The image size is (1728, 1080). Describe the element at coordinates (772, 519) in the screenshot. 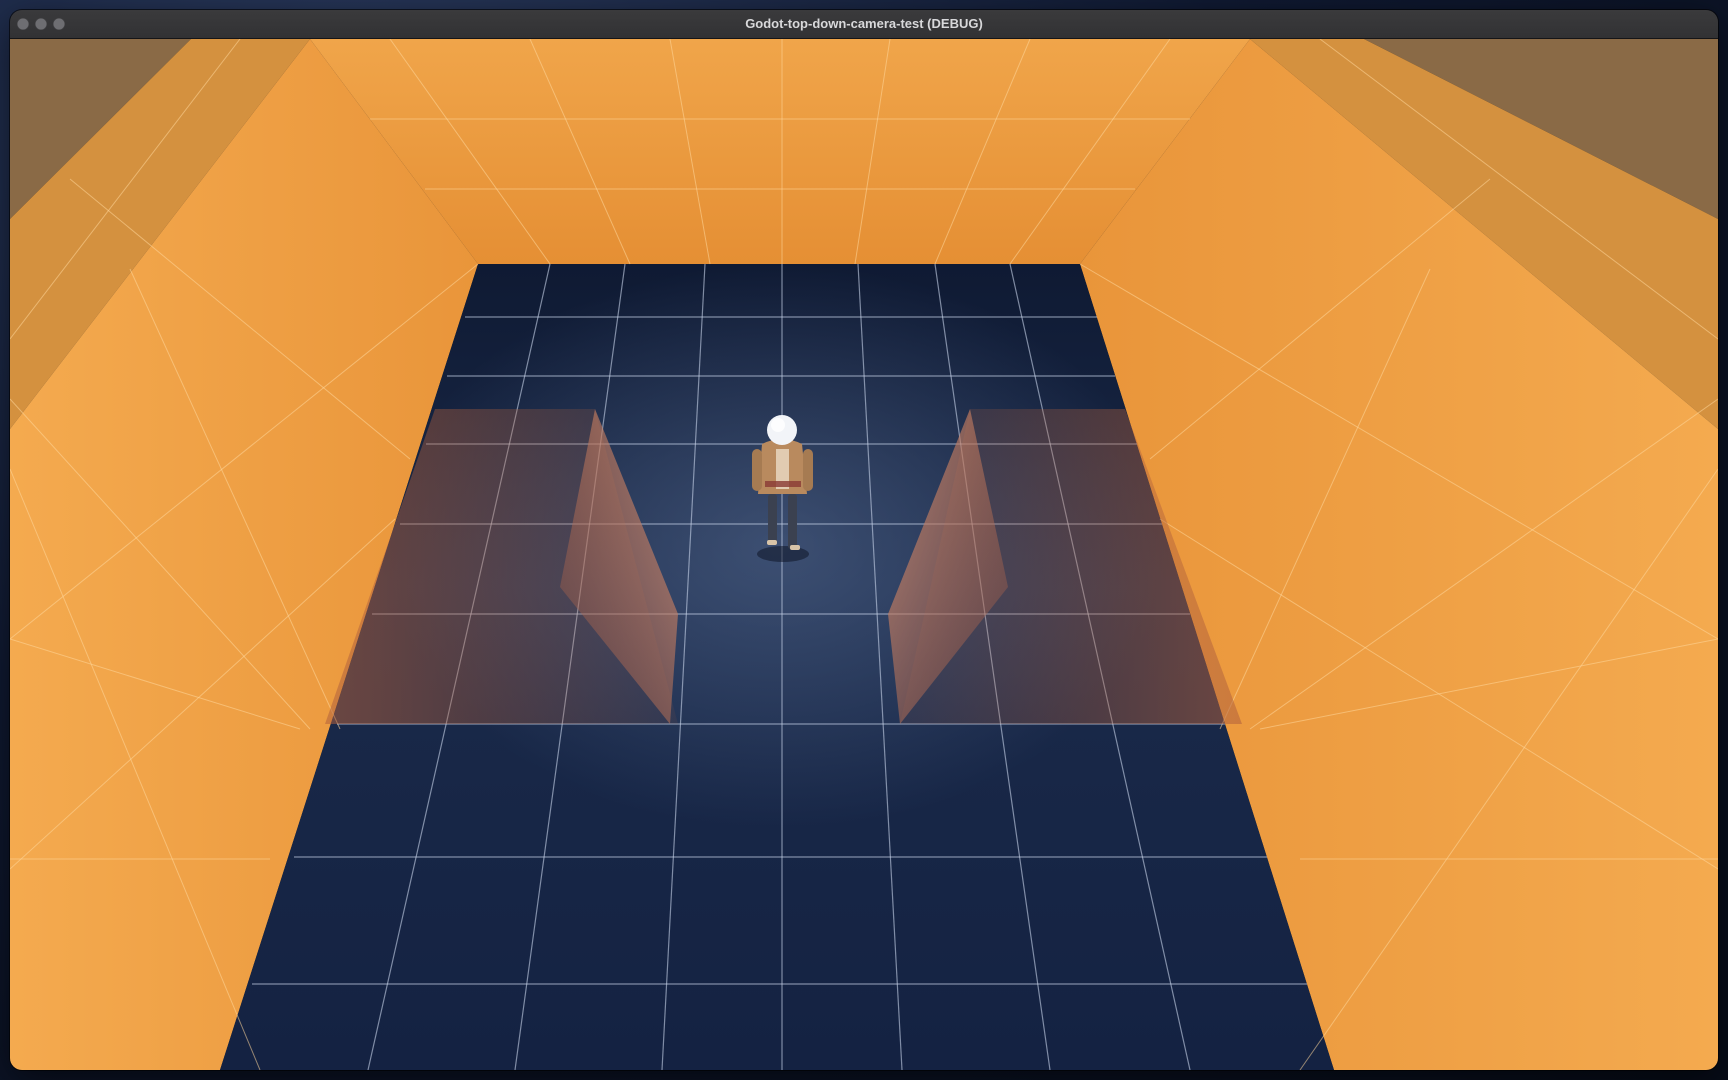

I see `player-left-leg` at that location.